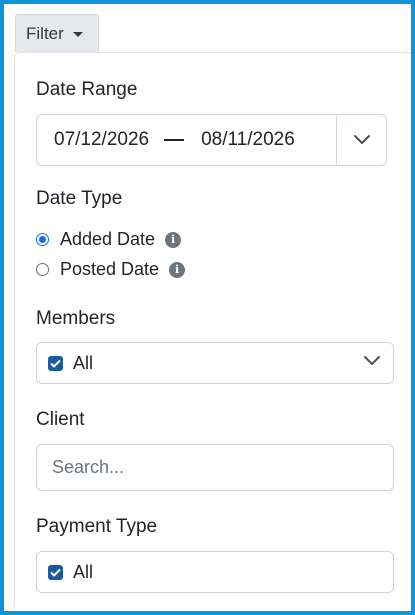  What do you see at coordinates (215, 572) in the screenshot?
I see `payment-type-select: All` at bounding box center [215, 572].